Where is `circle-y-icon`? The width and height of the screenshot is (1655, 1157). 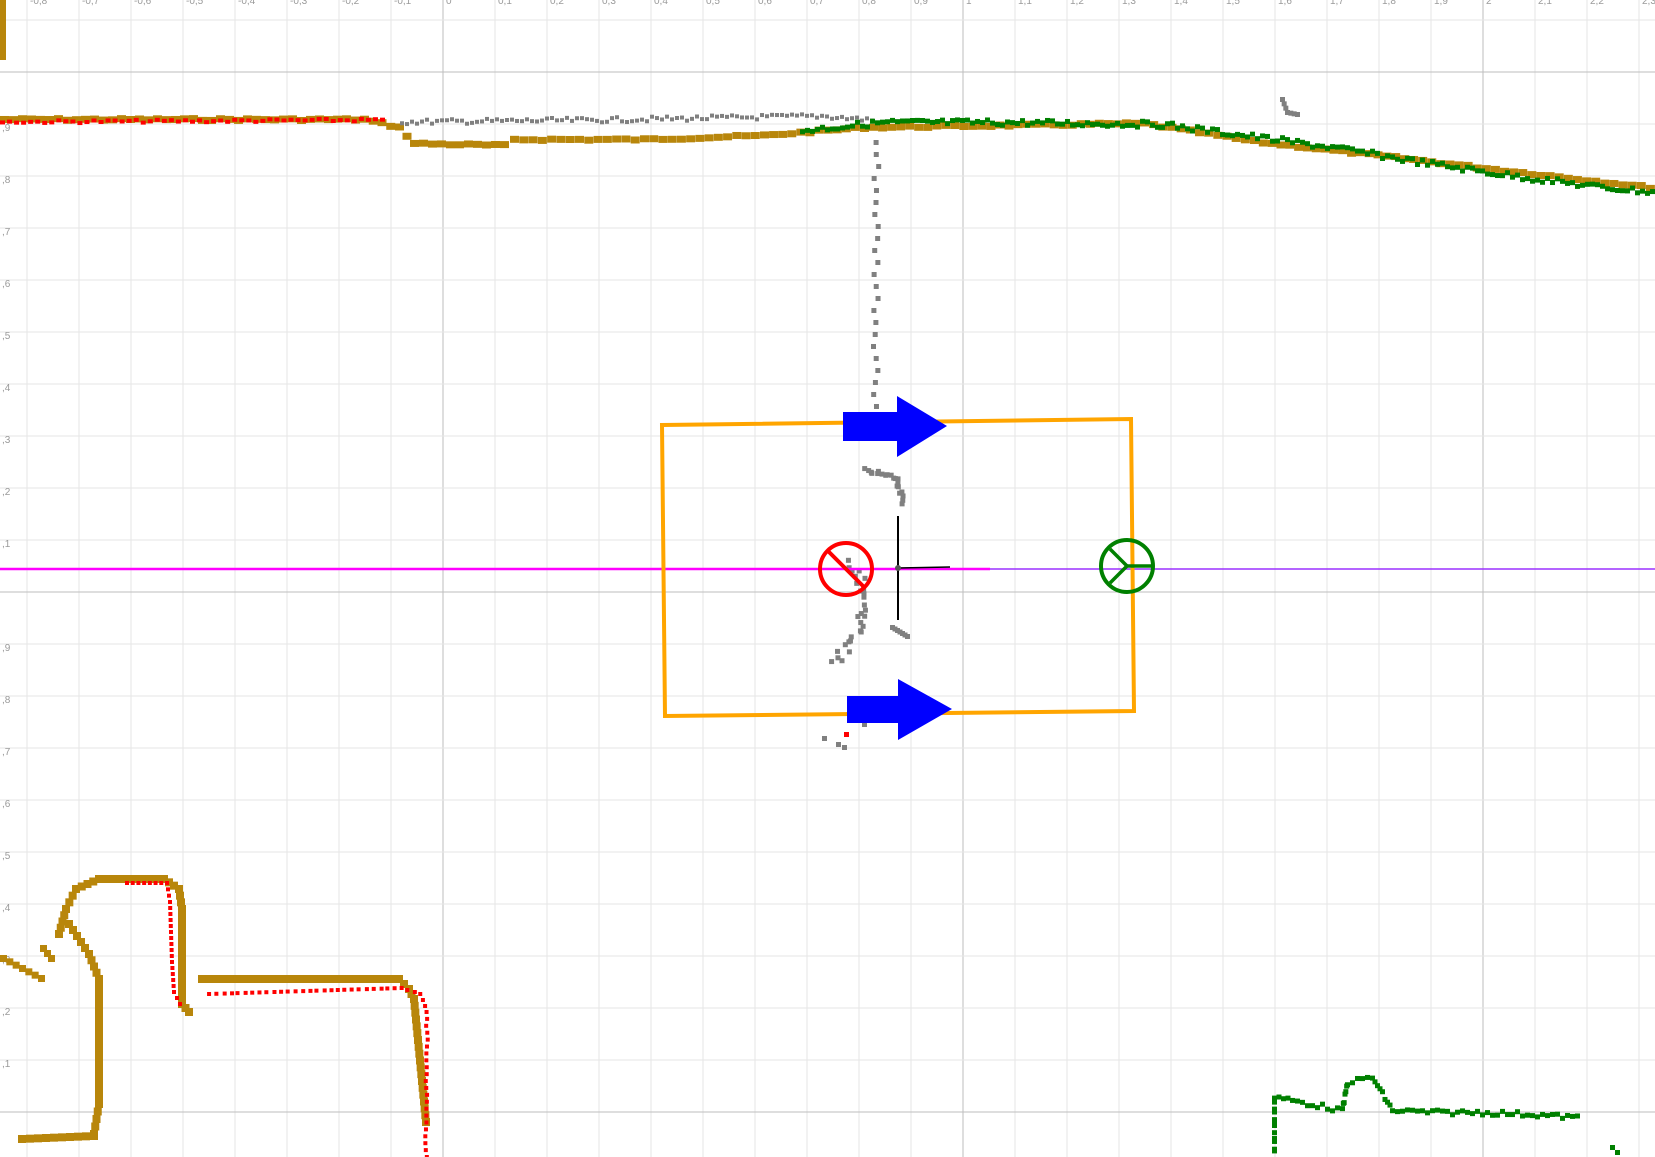 circle-y-icon is located at coordinates (1127, 566).